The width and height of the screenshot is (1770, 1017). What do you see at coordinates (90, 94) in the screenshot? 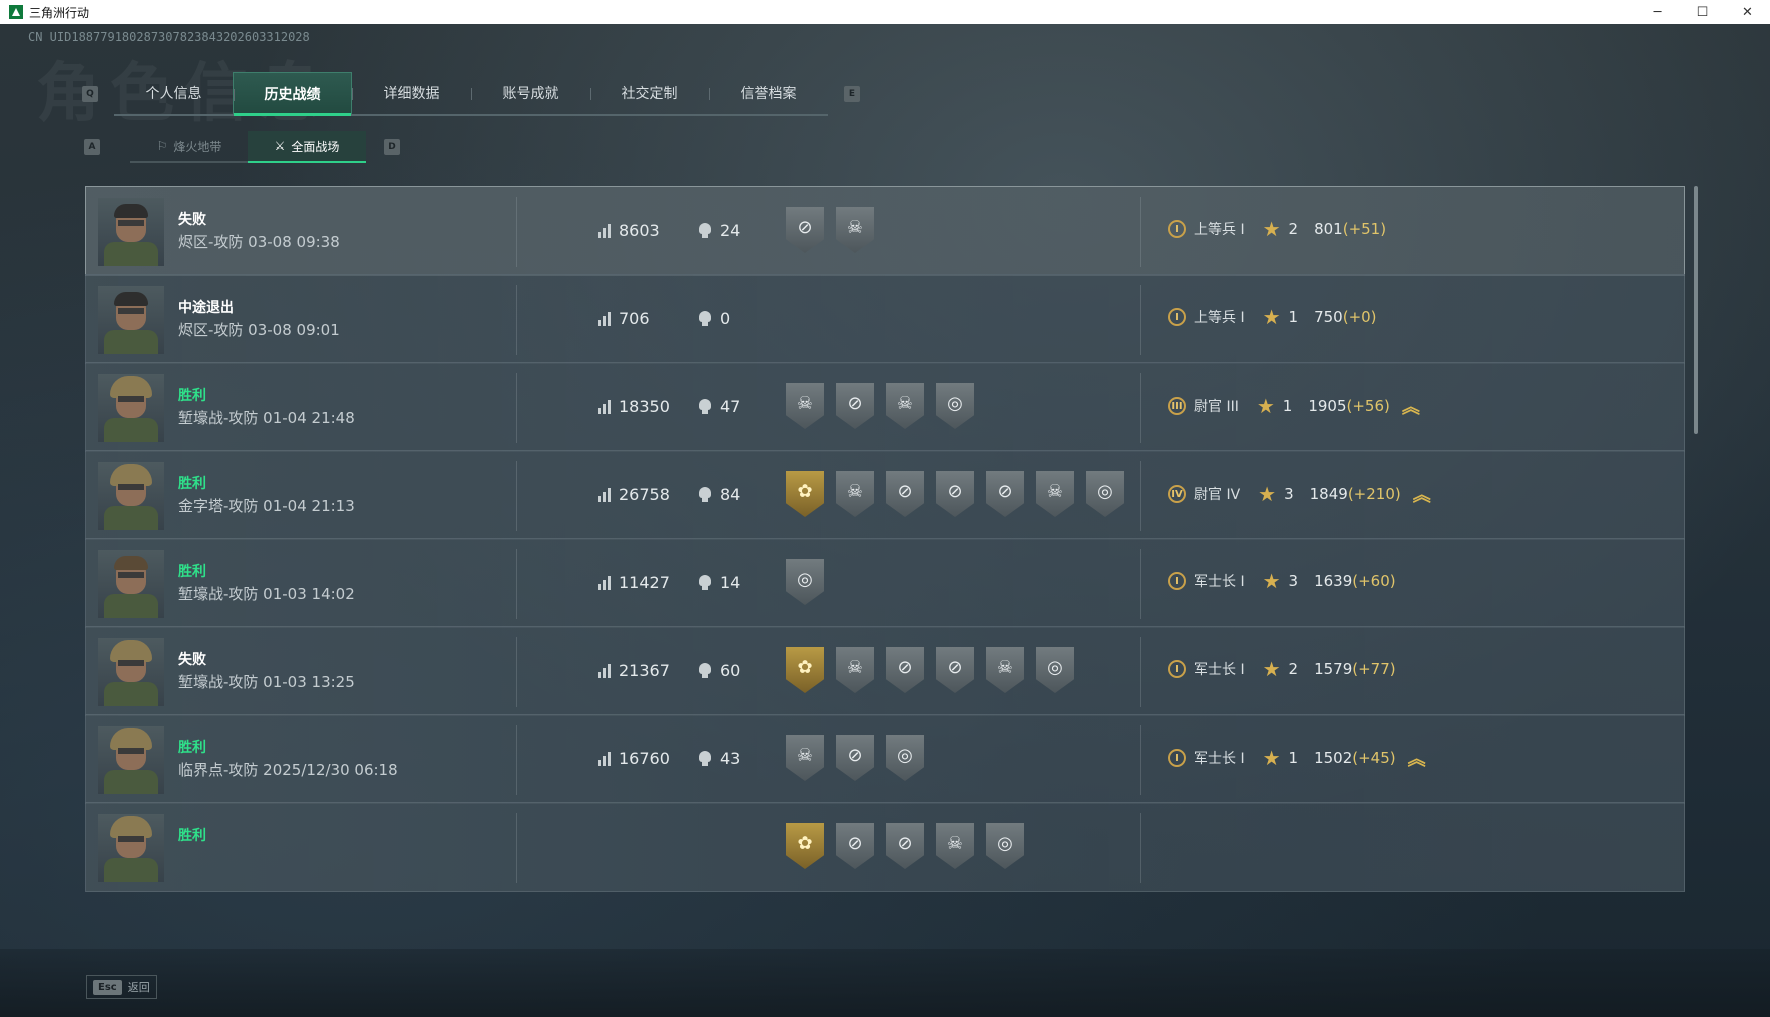
I see `prev-tab-key-hint: Q` at bounding box center [90, 94].